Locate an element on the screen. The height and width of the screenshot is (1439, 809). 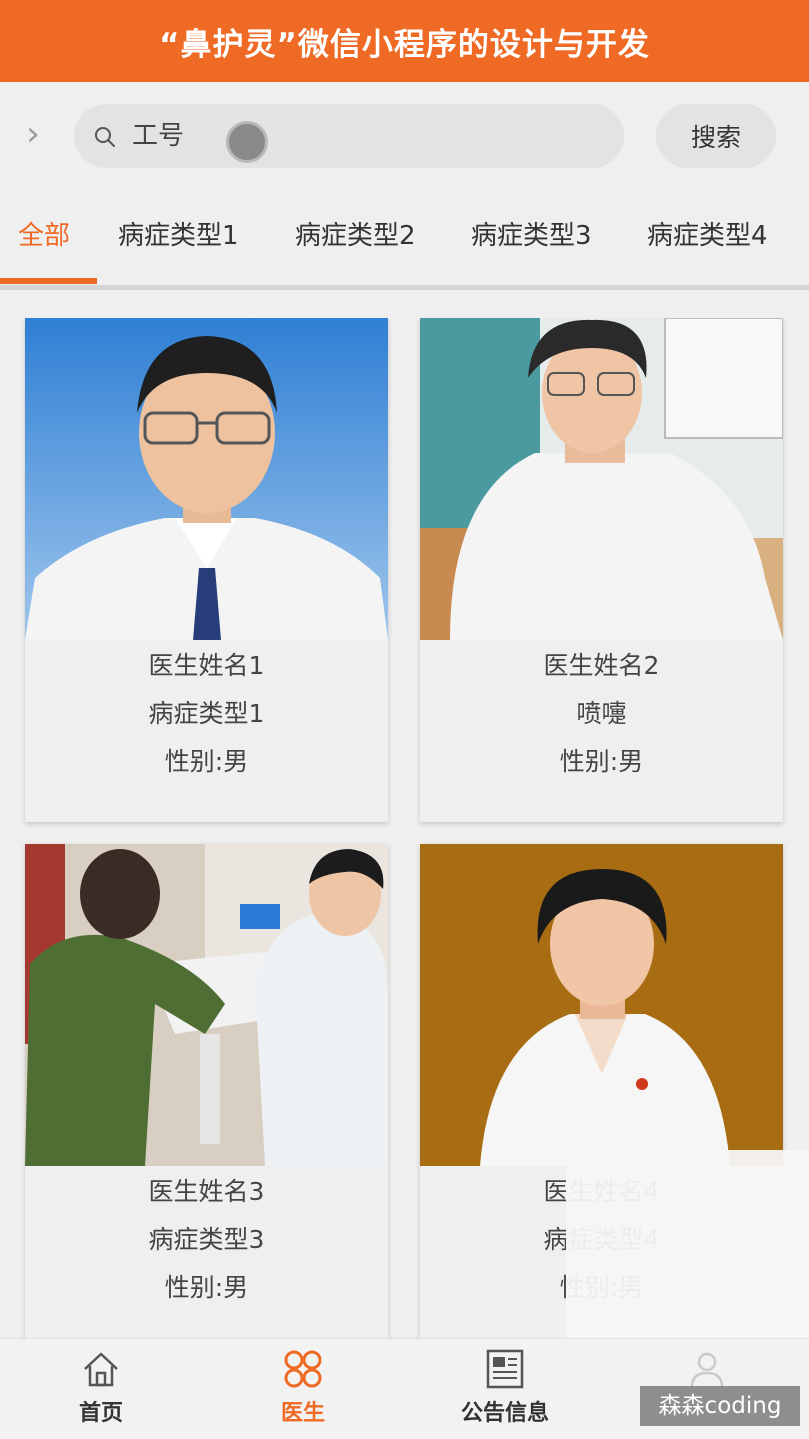
user-icon is located at coordinates (707, 1370).